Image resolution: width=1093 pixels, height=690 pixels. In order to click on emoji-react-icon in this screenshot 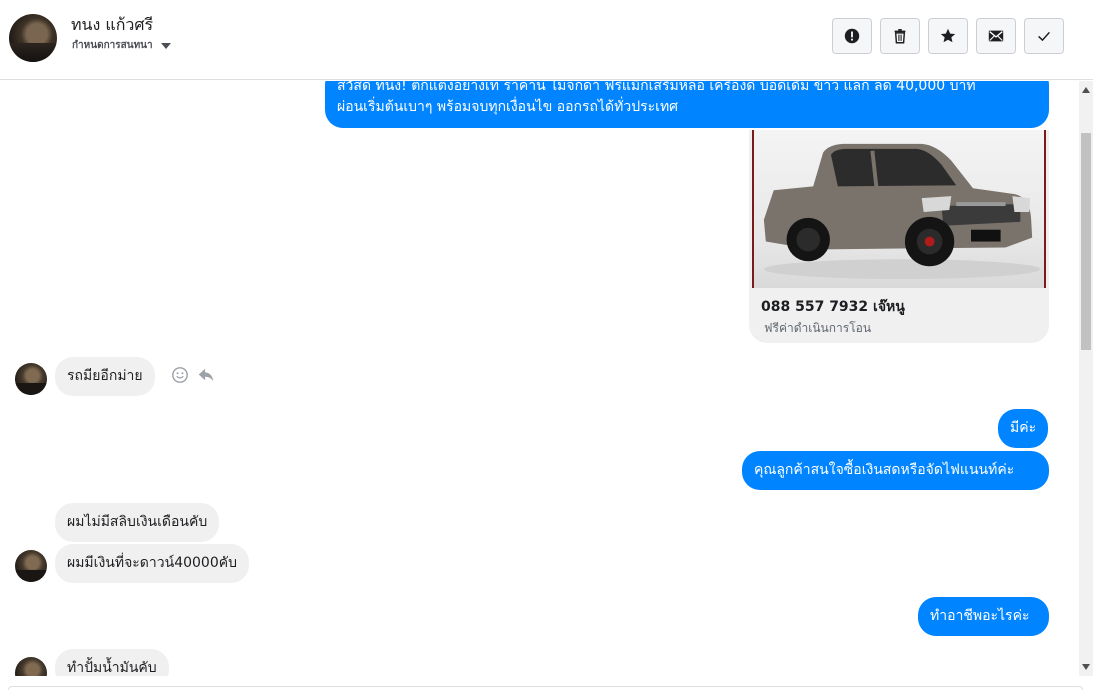, I will do `click(180, 375)`.